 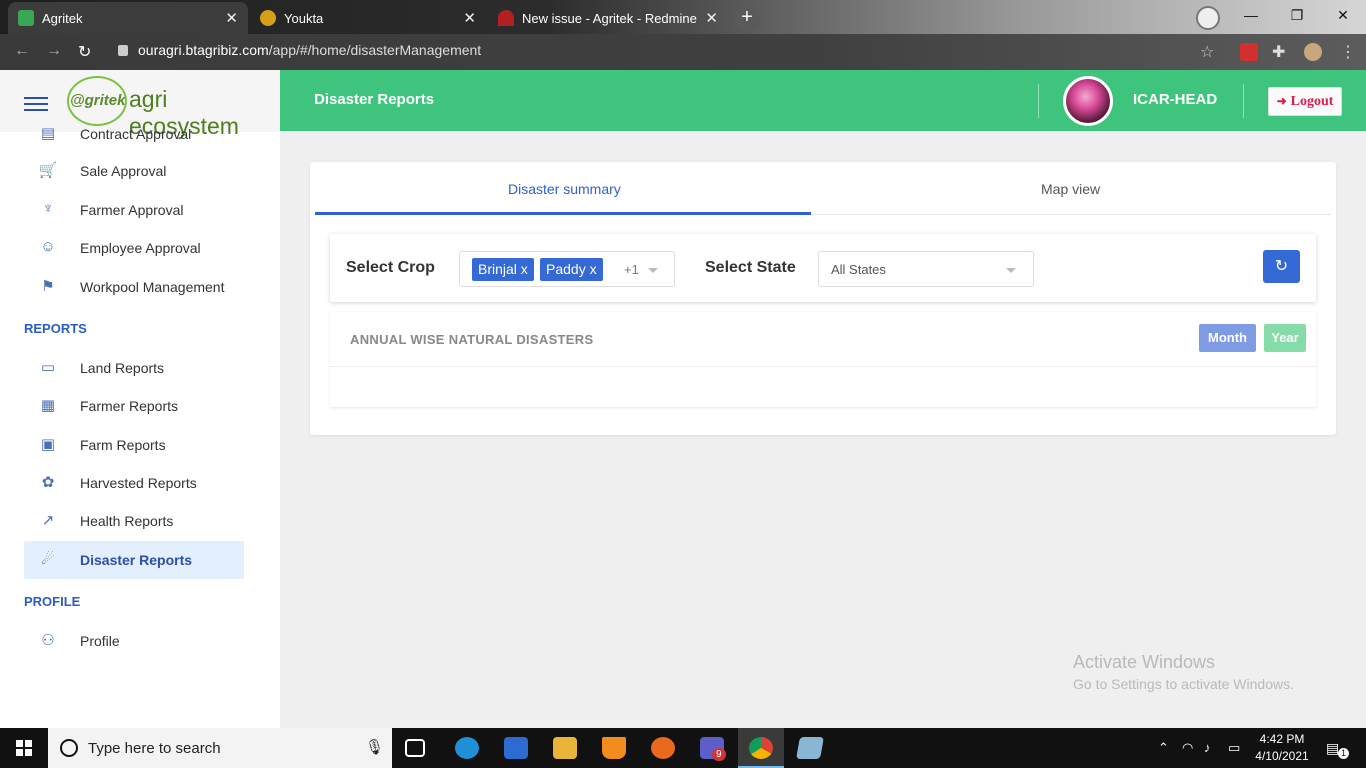 I want to click on task-view-icon, so click(x=415, y=748).